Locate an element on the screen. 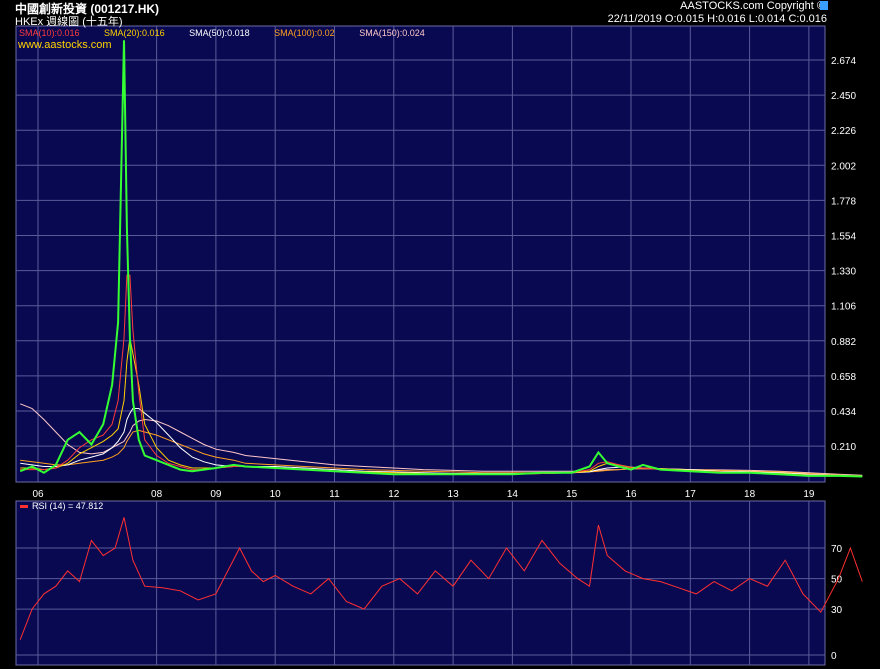  website-link: www.aastocks.com is located at coordinates (65, 45).